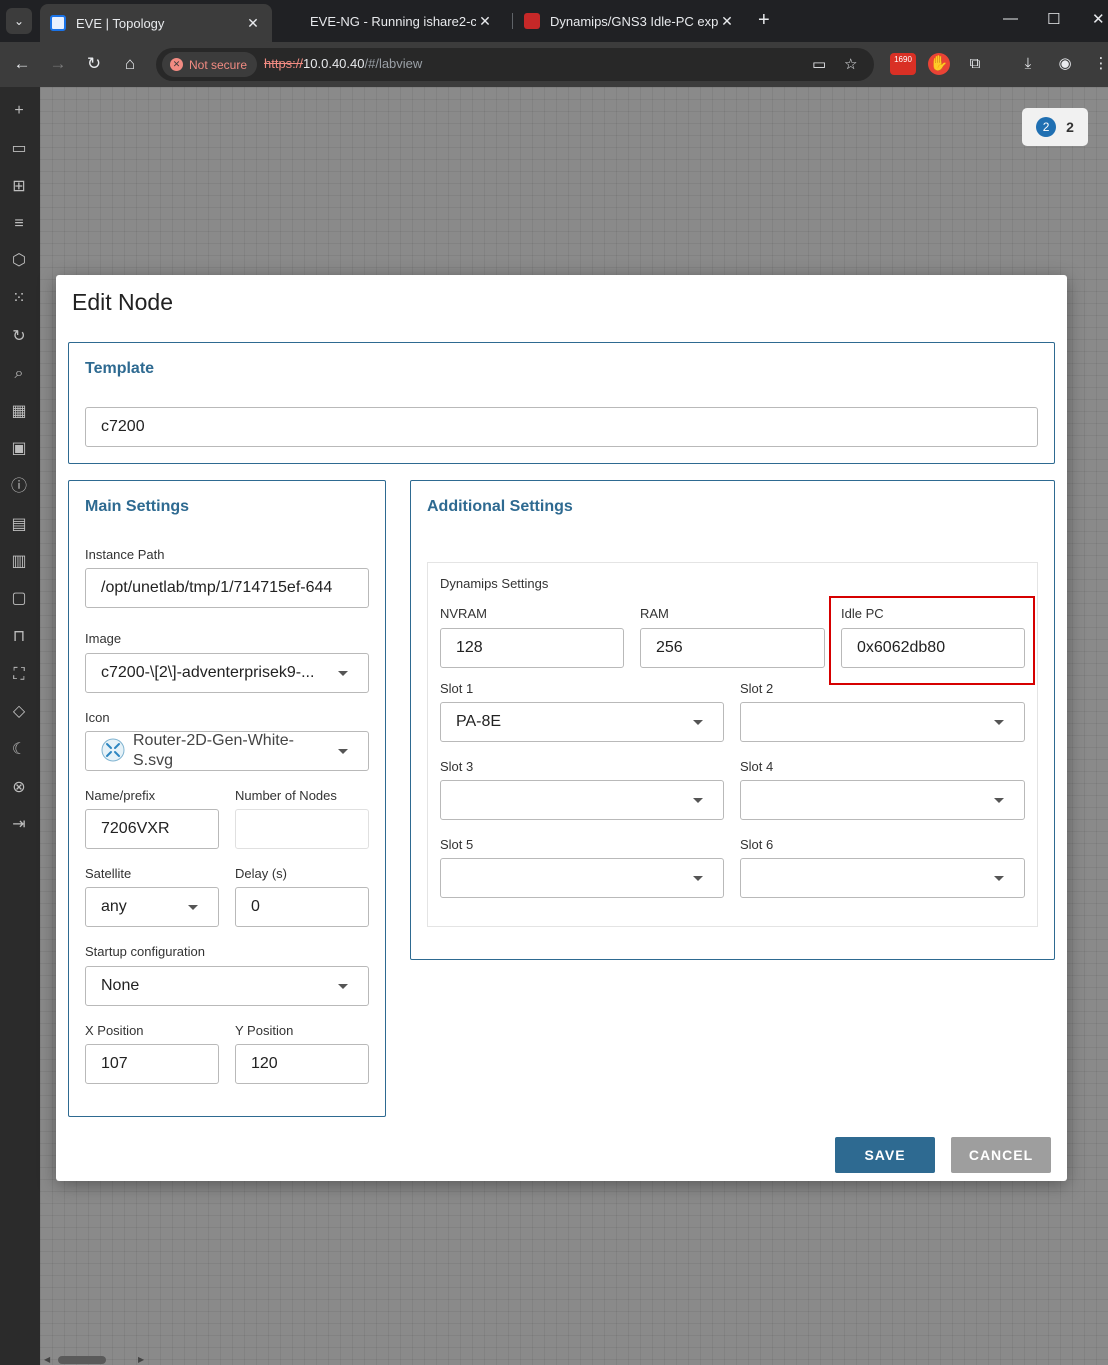 The width and height of the screenshot is (1108, 1365). What do you see at coordinates (264, 1030) in the screenshot?
I see `y-position-label: Y Position` at bounding box center [264, 1030].